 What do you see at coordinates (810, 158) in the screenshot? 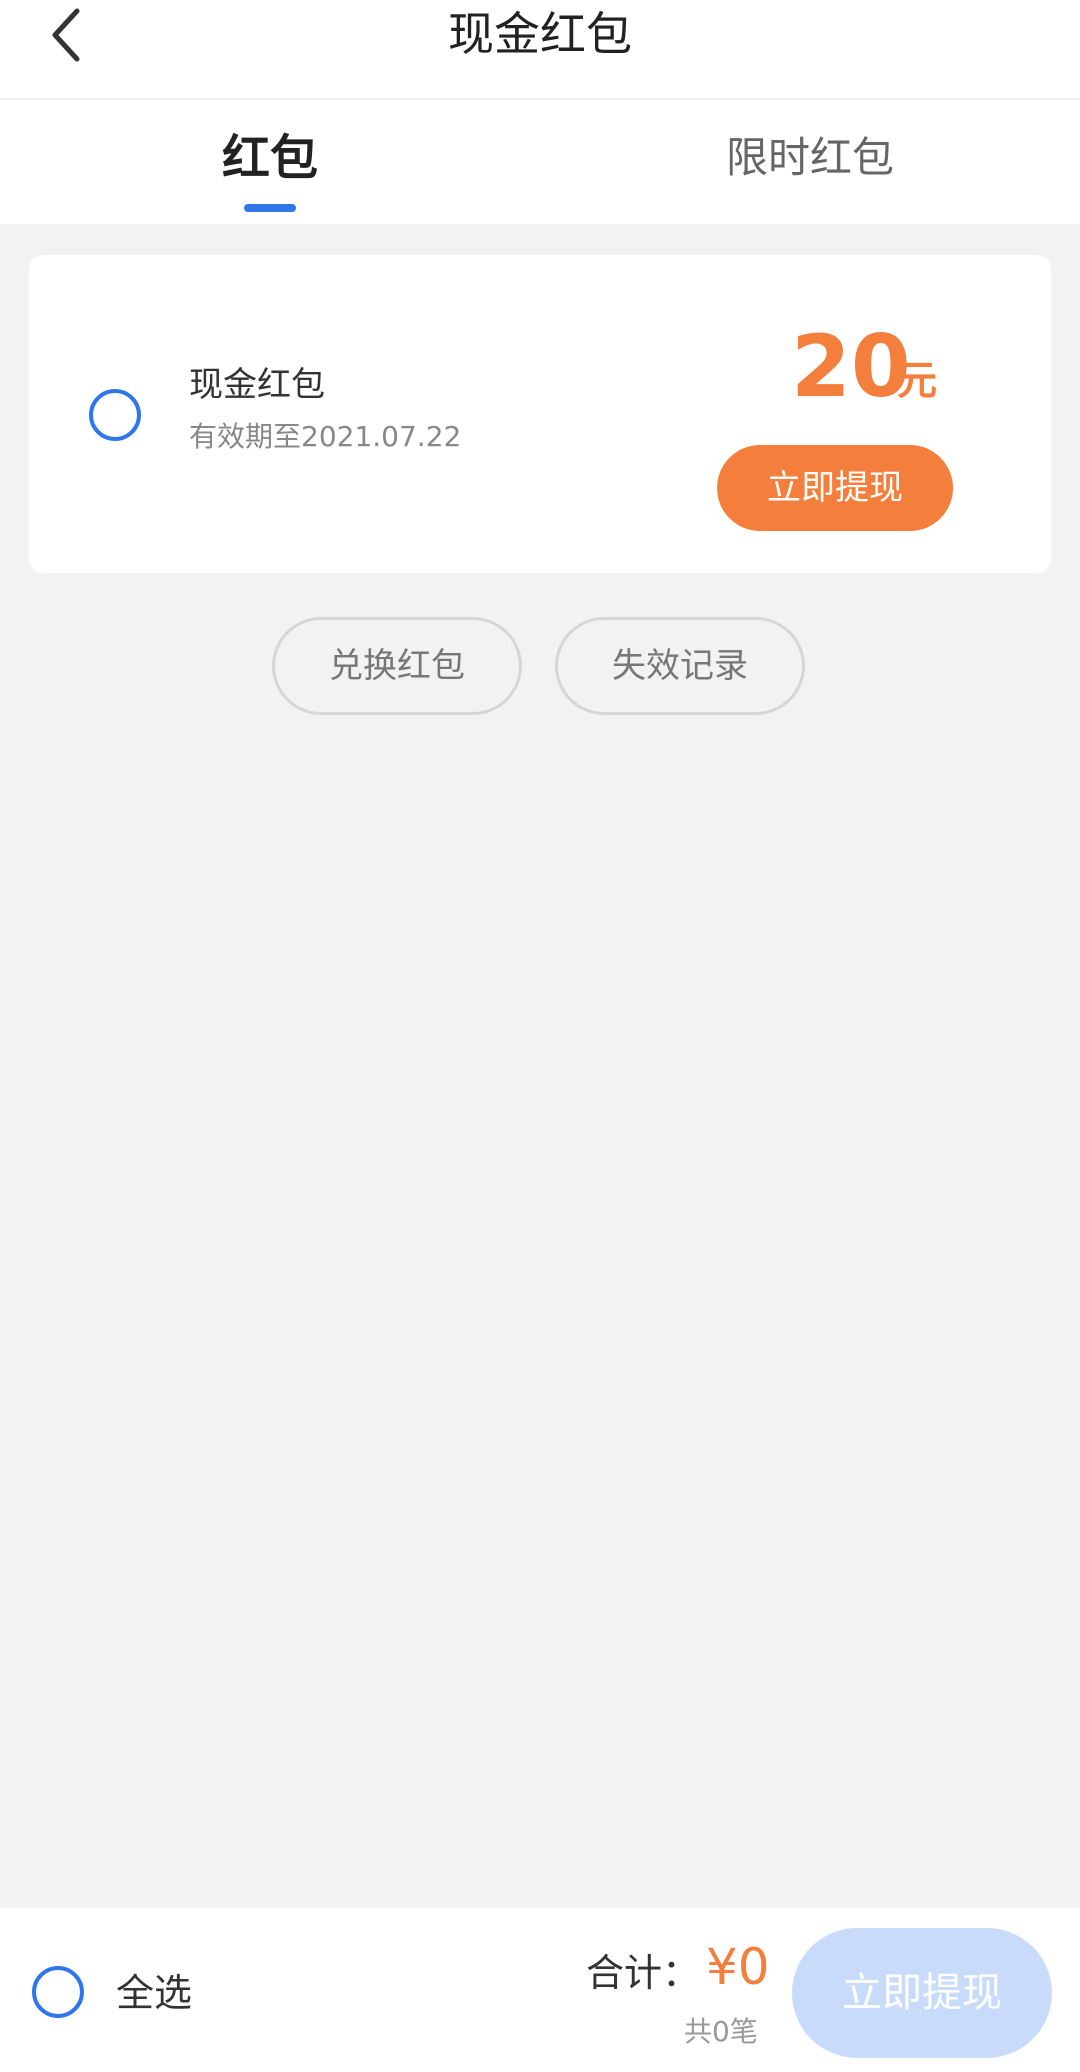
I see `tab-limited-red-packet: 限时红包` at bounding box center [810, 158].